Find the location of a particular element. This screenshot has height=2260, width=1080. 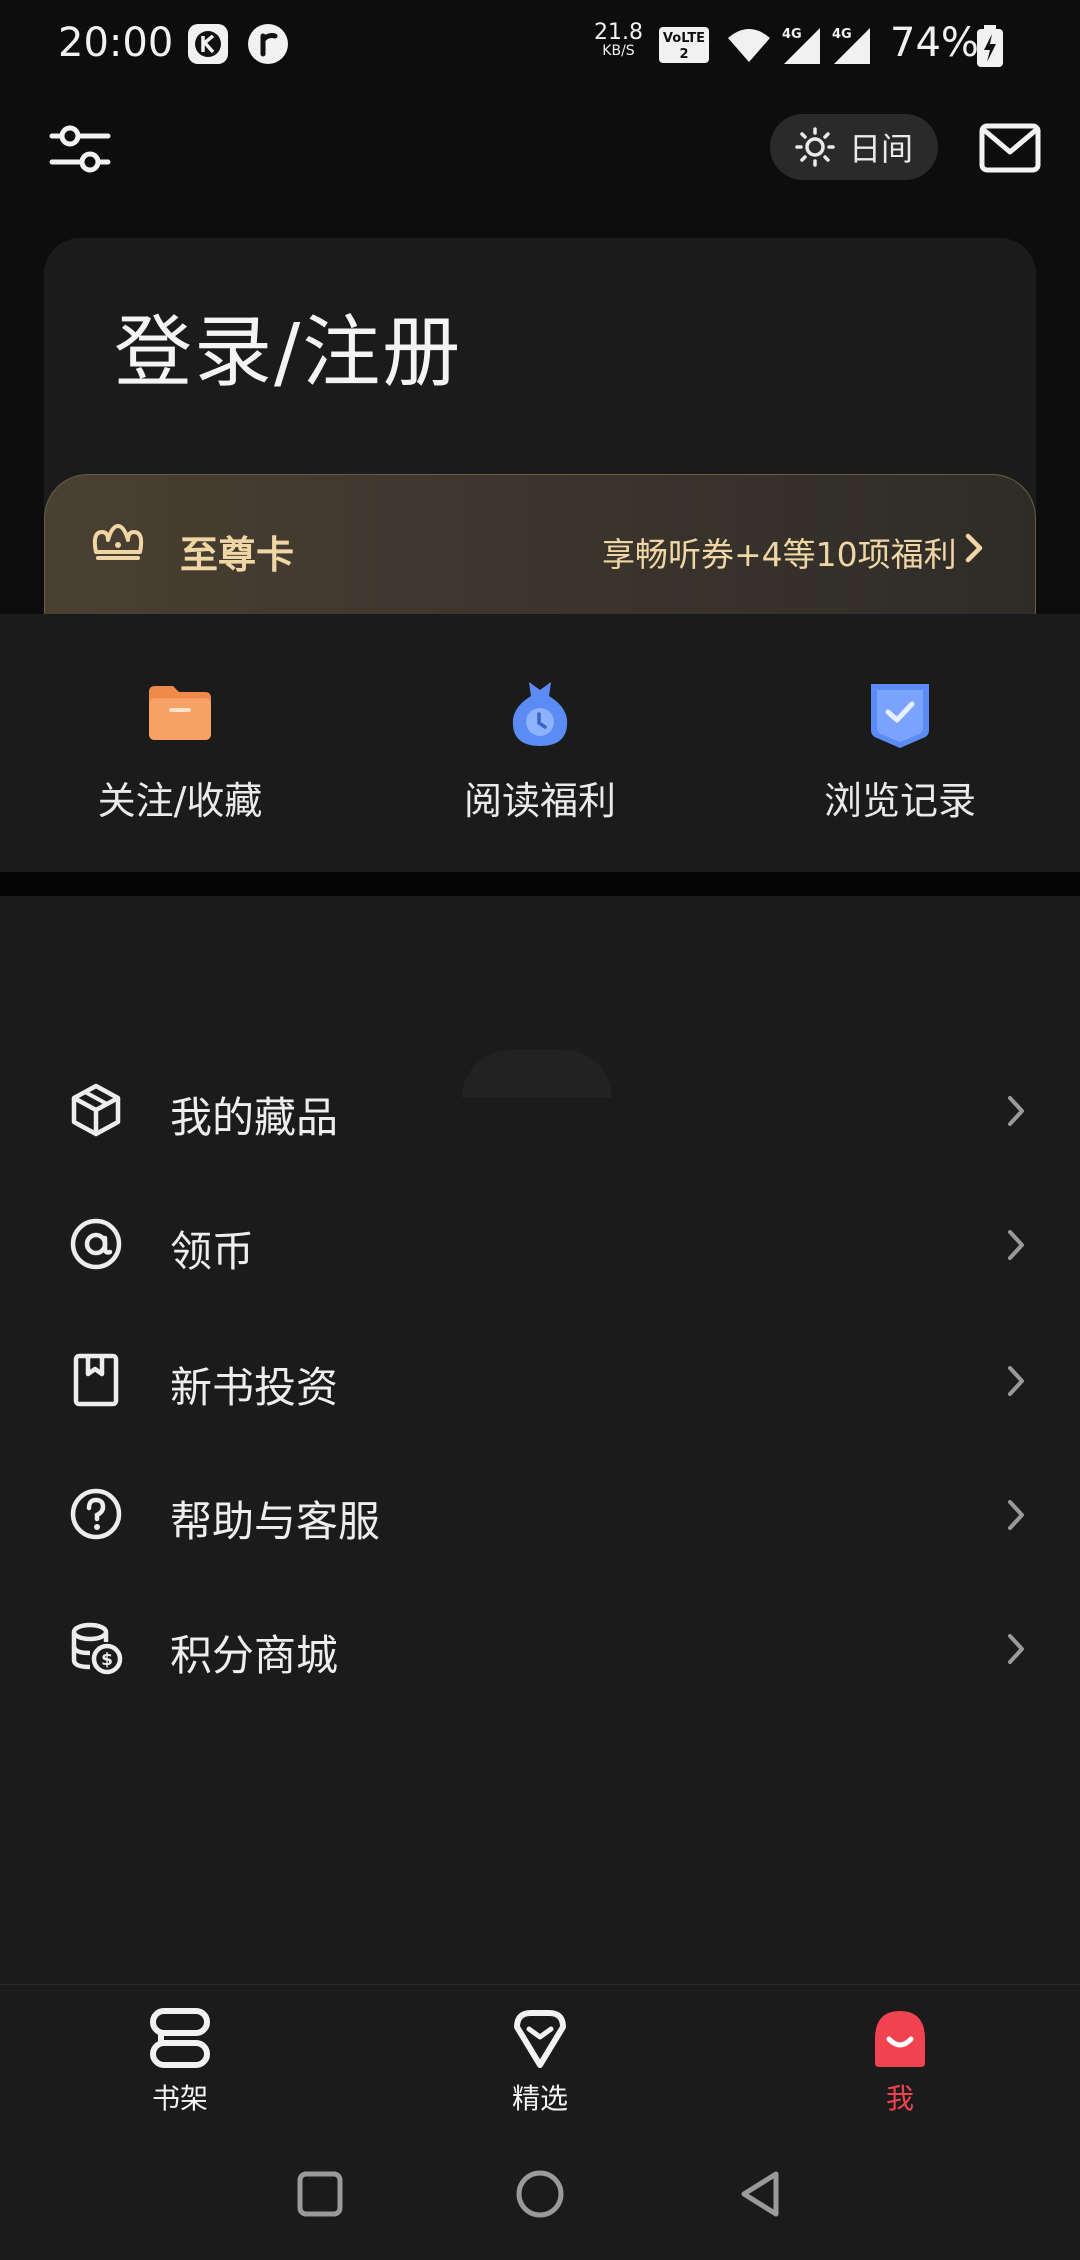

vip-benefits-text: 享畅听券+4等10项福利 is located at coordinates (779, 554).